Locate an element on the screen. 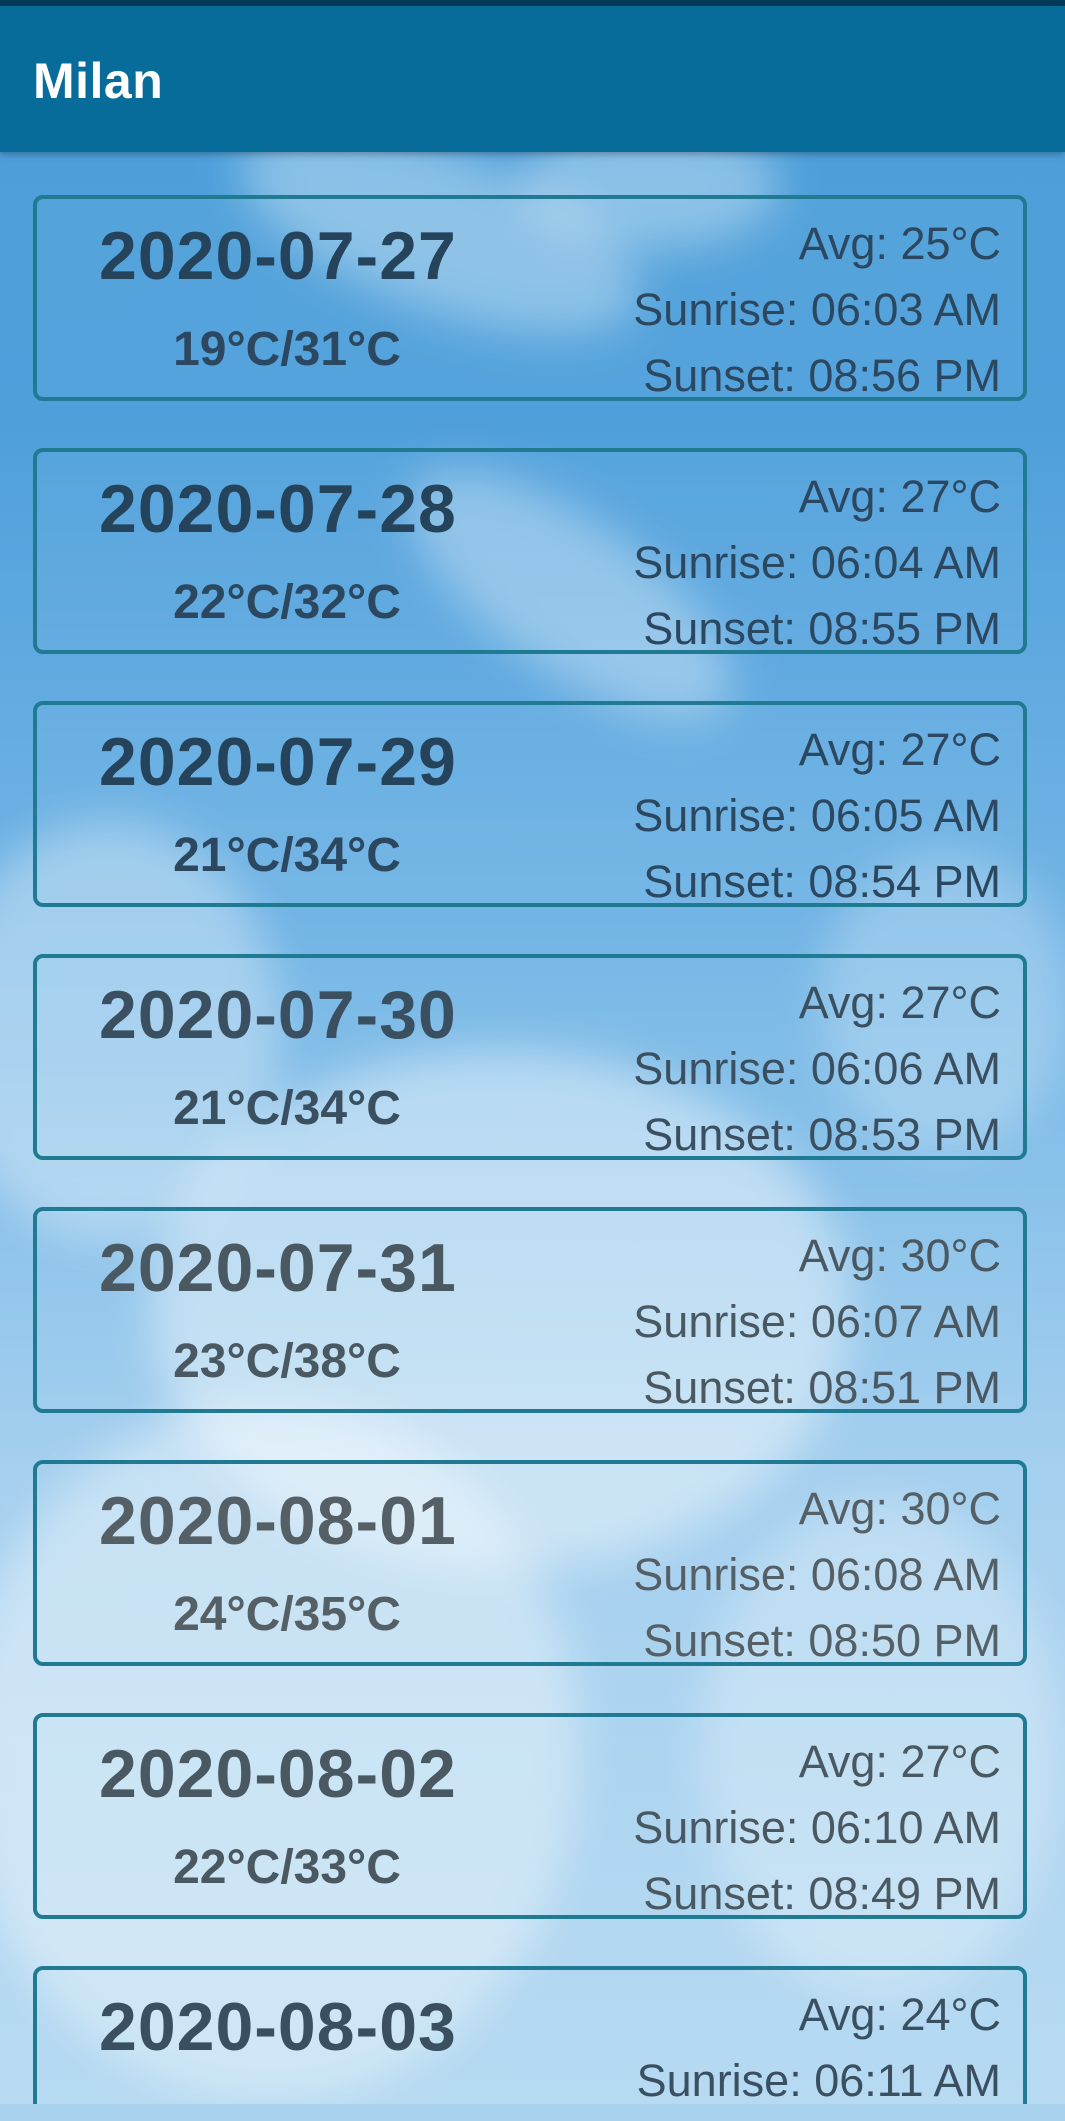 The height and width of the screenshot is (2121, 1065). forecast-date: 2020-08-02 is located at coordinates (278, 1774).